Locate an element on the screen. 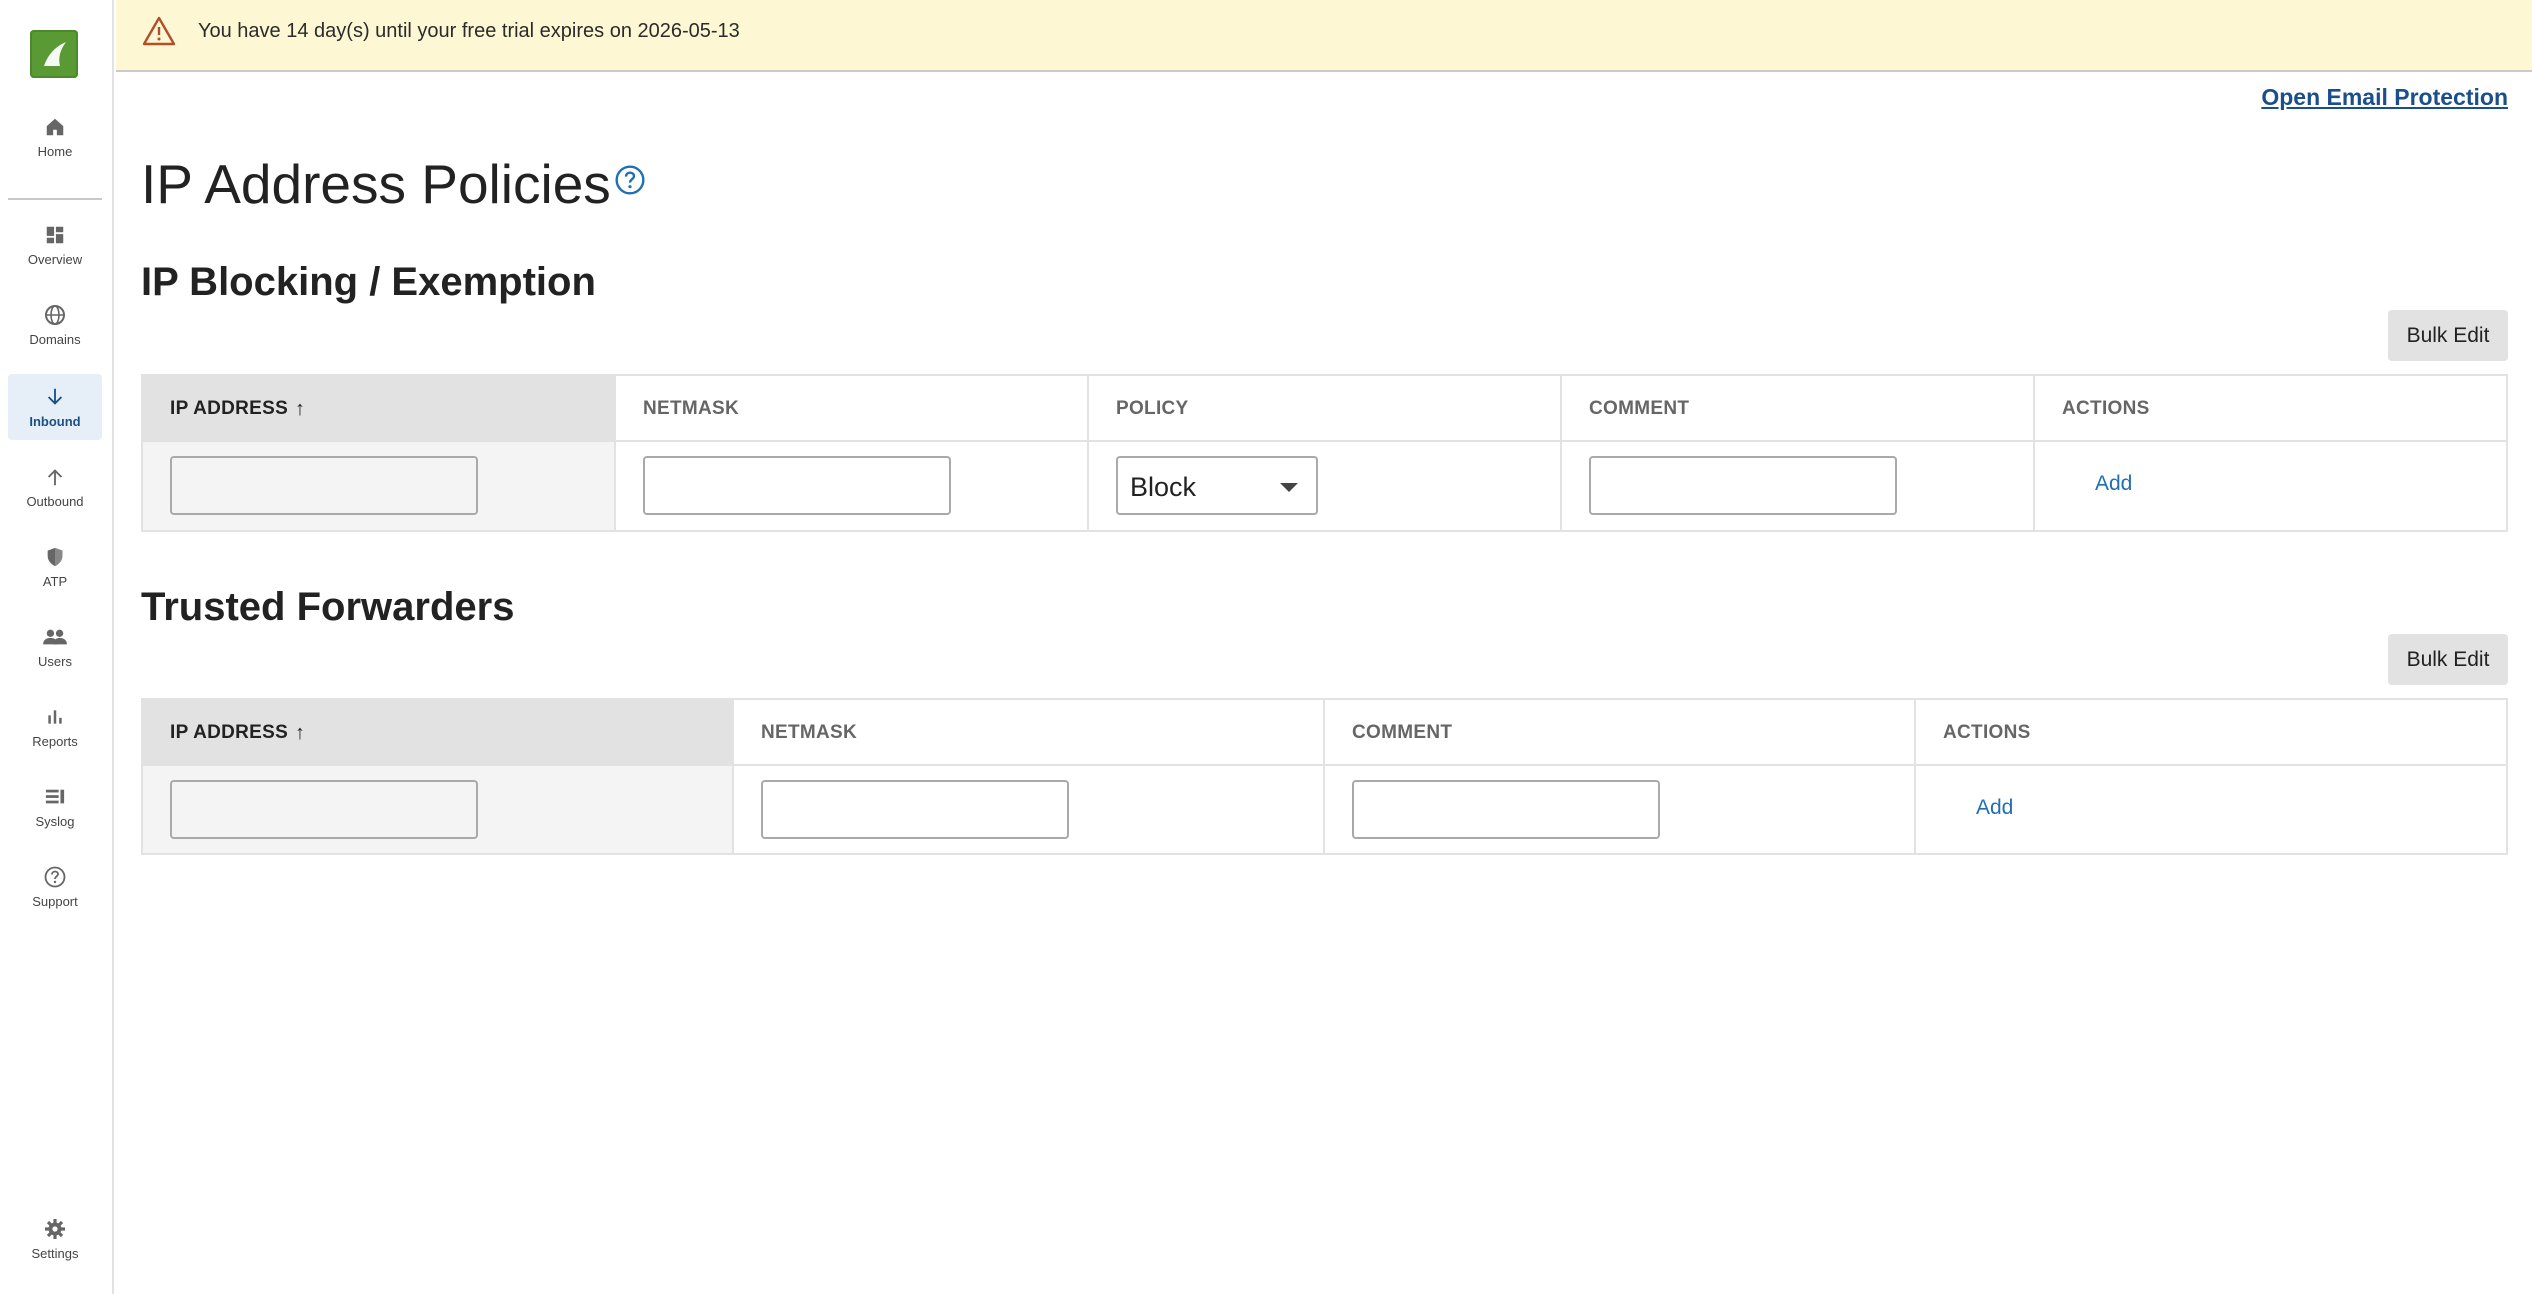 The width and height of the screenshot is (2532, 1294). open-email-protection-link: Open Email Protection is located at coordinates (2384, 97).